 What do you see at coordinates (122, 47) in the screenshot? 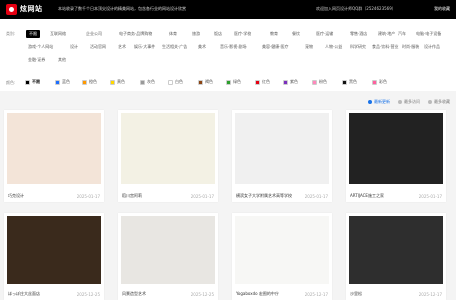
I see `category-item: 艺术` at bounding box center [122, 47].